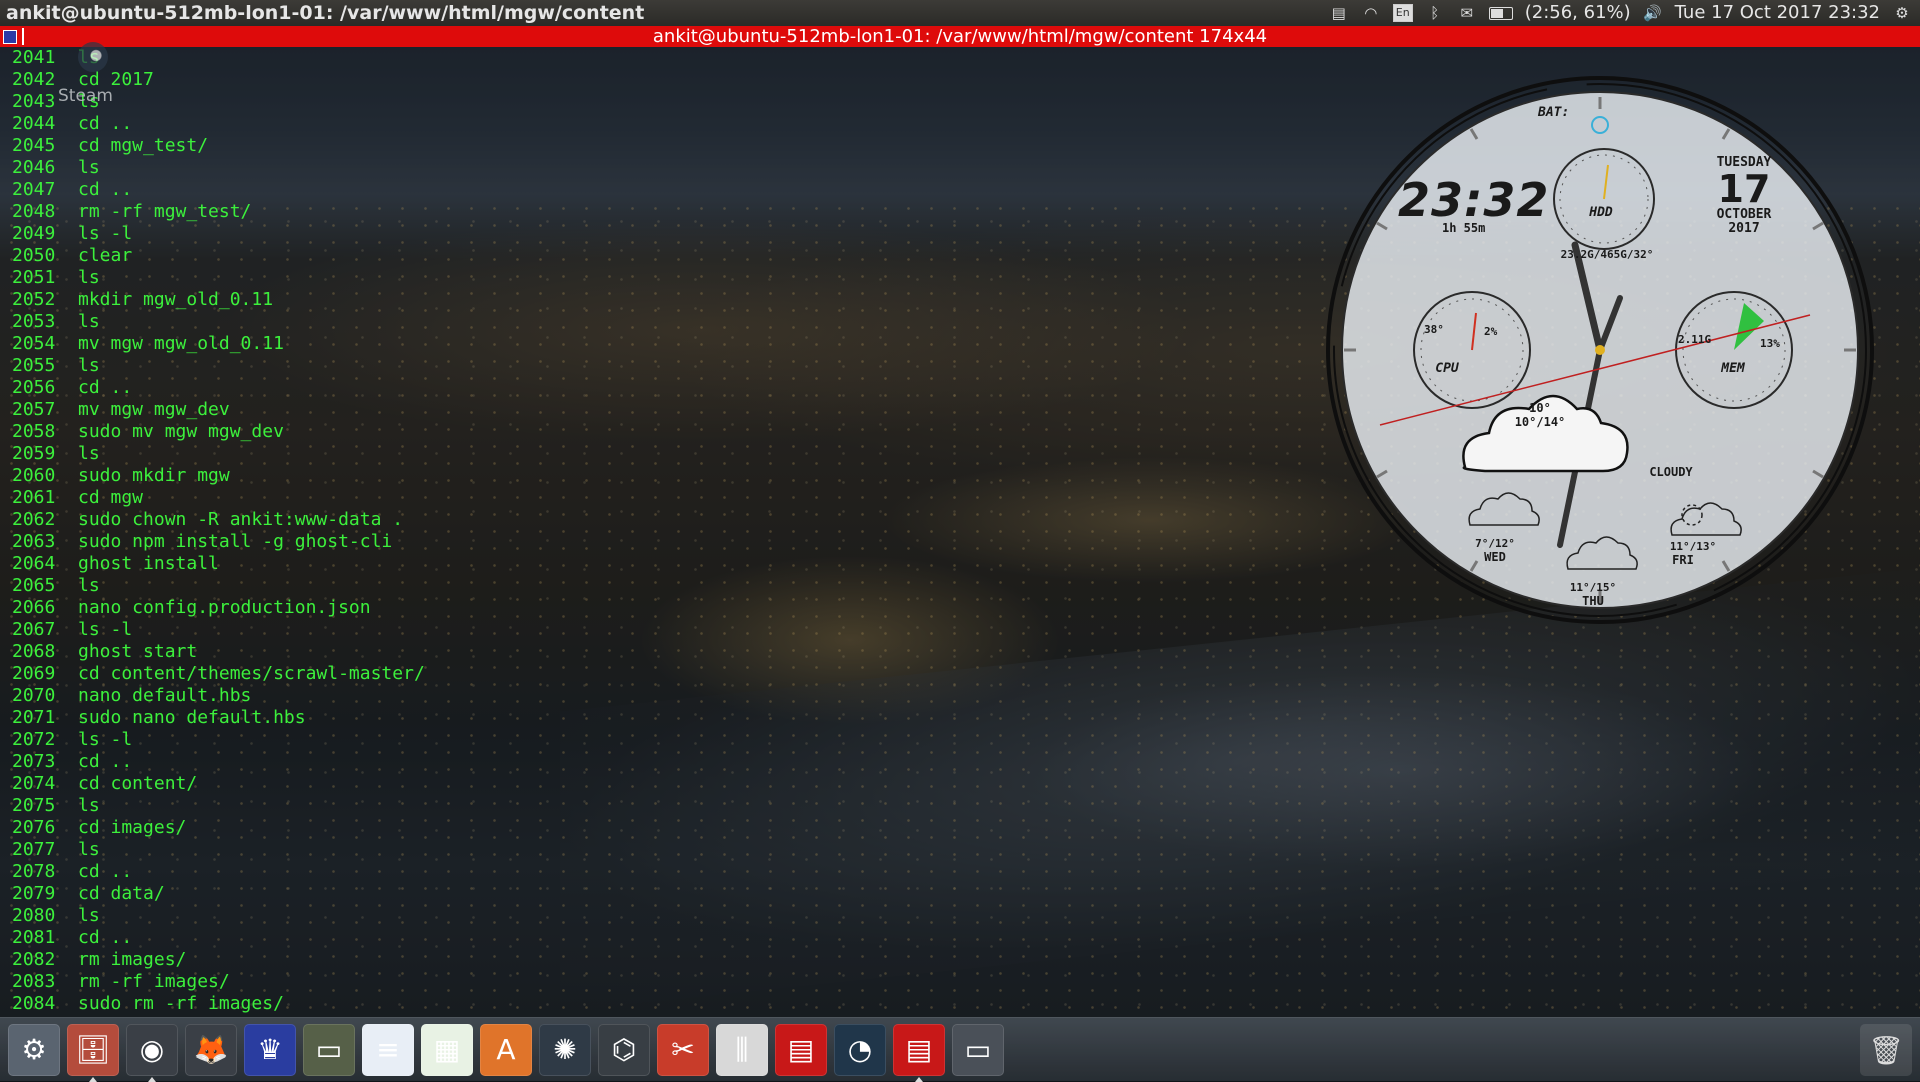 The width and height of the screenshot is (1920, 1082). I want to click on dock-glyph: ◉, so click(152, 1049).